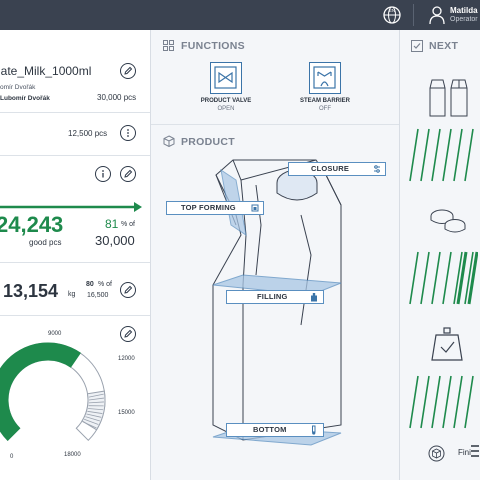  I want to click on speed-gauge: 0 9000 12000 15000 18000, so click(67, 395).